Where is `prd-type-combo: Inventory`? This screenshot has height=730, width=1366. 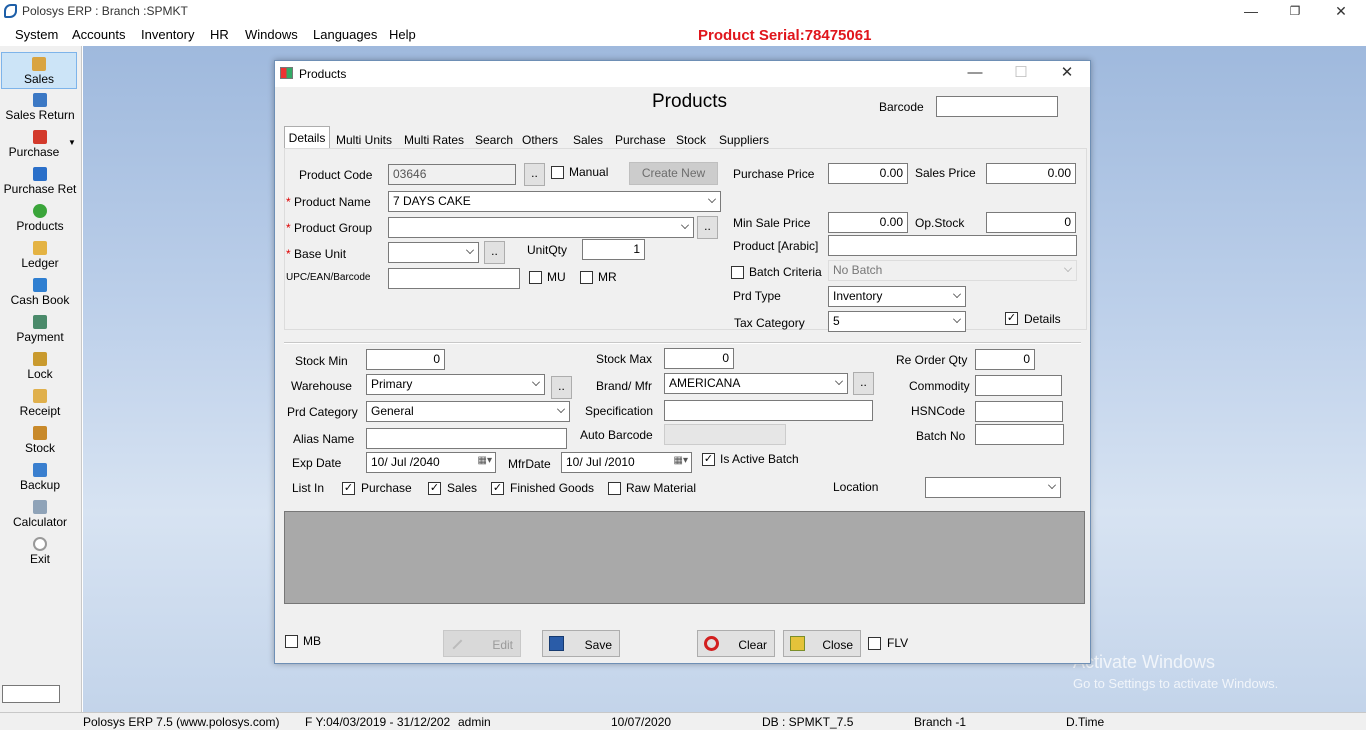
prd-type-combo: Inventory is located at coordinates (897, 296).